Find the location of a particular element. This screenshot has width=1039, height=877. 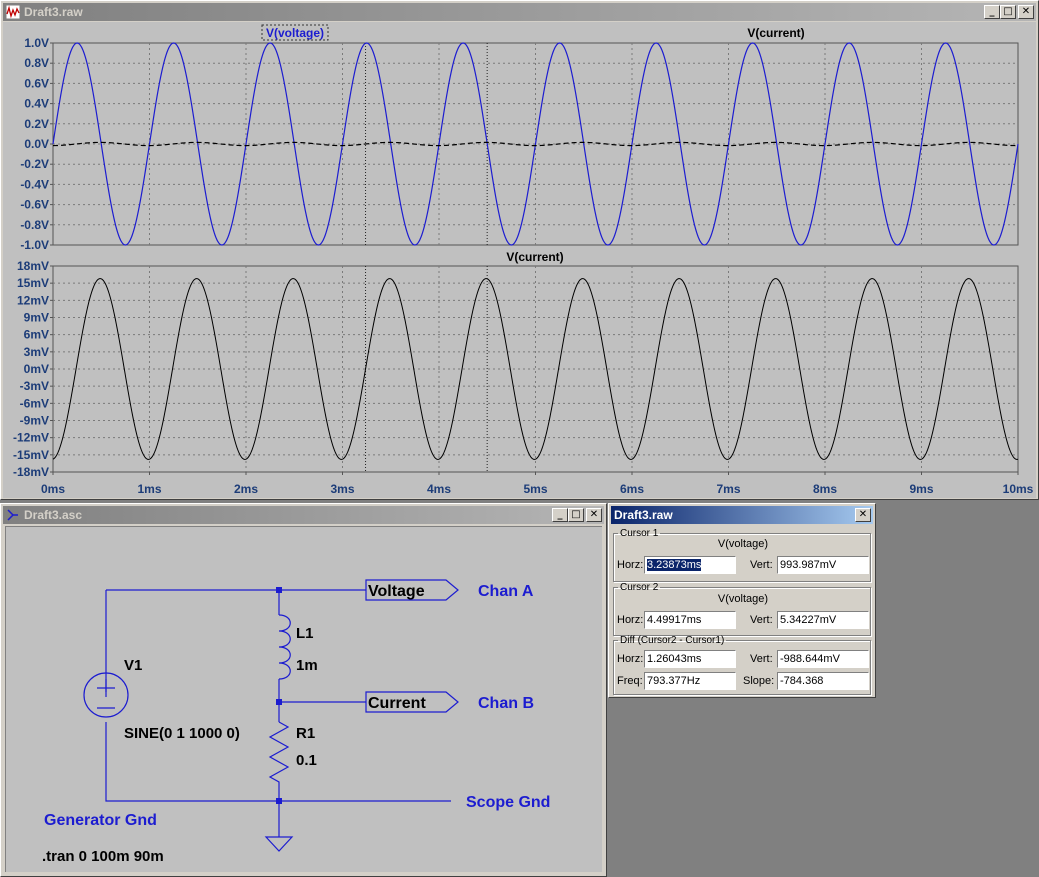

y-tick-label: -15mV is located at coordinates (31, 455).